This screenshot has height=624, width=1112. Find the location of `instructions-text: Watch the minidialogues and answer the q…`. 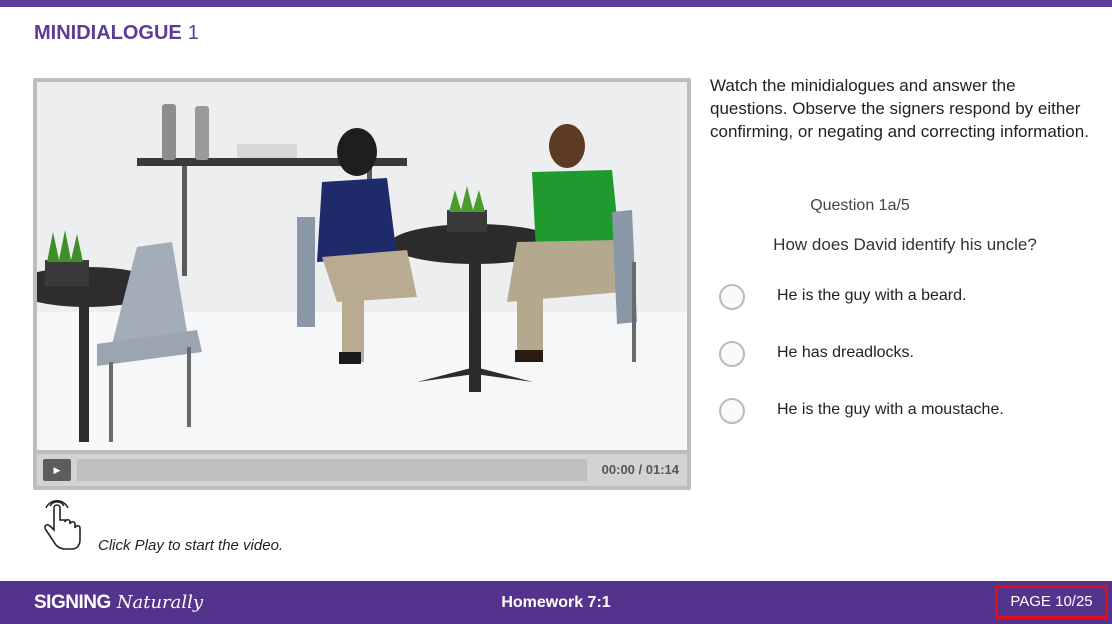

instructions-text: Watch the minidialogues and answer the q… is located at coordinates (899, 108).